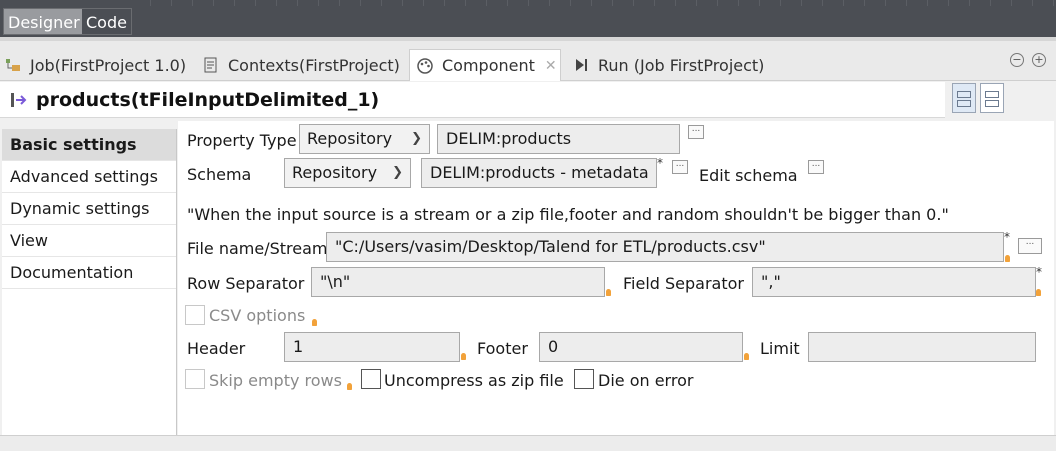 The image size is (1056, 451). Describe the element at coordinates (528, 443) in the screenshot. I see `status-bar` at that location.